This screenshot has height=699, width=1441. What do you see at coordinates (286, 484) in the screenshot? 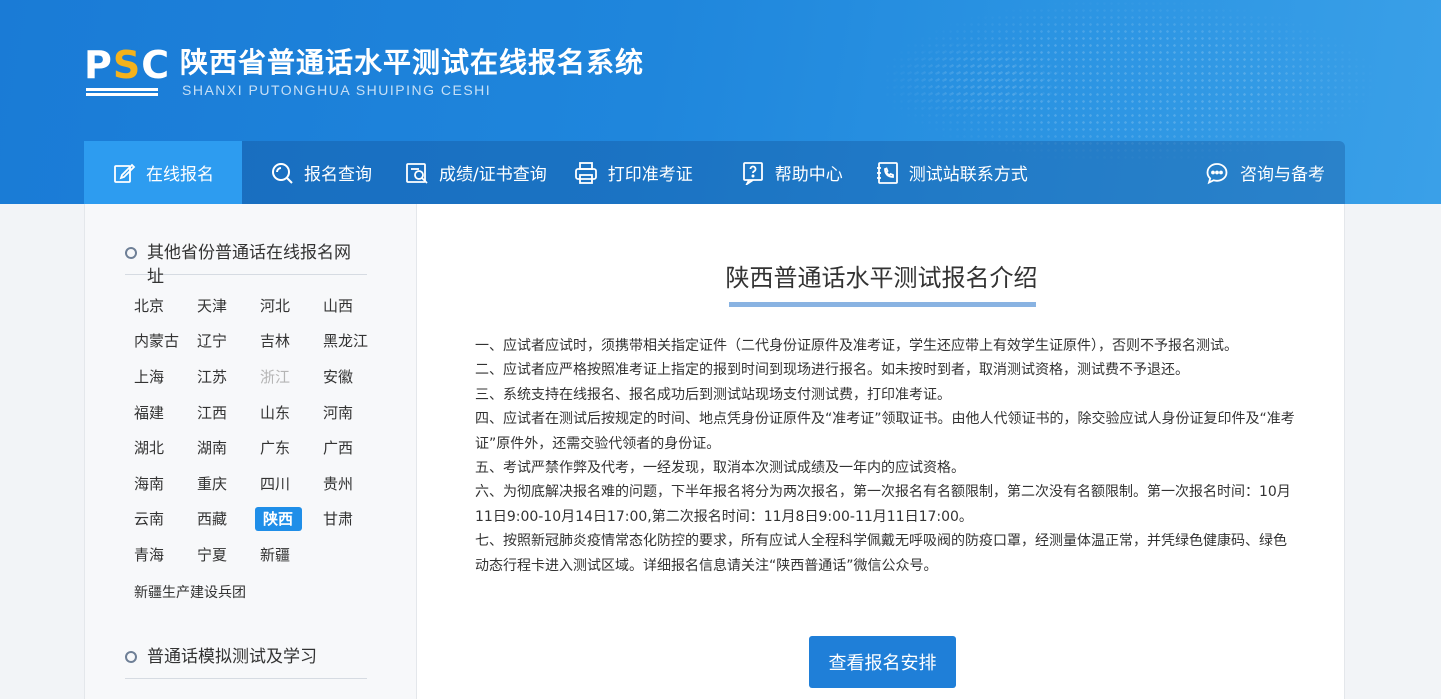
I see `province-link: 四川` at bounding box center [286, 484].